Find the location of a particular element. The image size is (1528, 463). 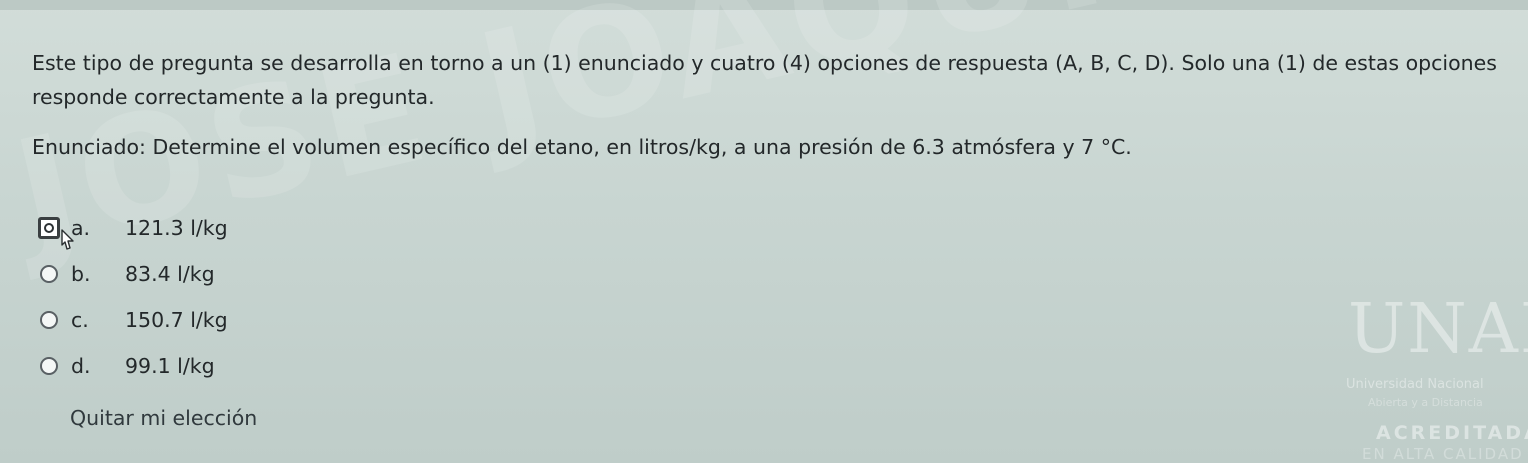

option-letter: d. is located at coordinates (81, 366).